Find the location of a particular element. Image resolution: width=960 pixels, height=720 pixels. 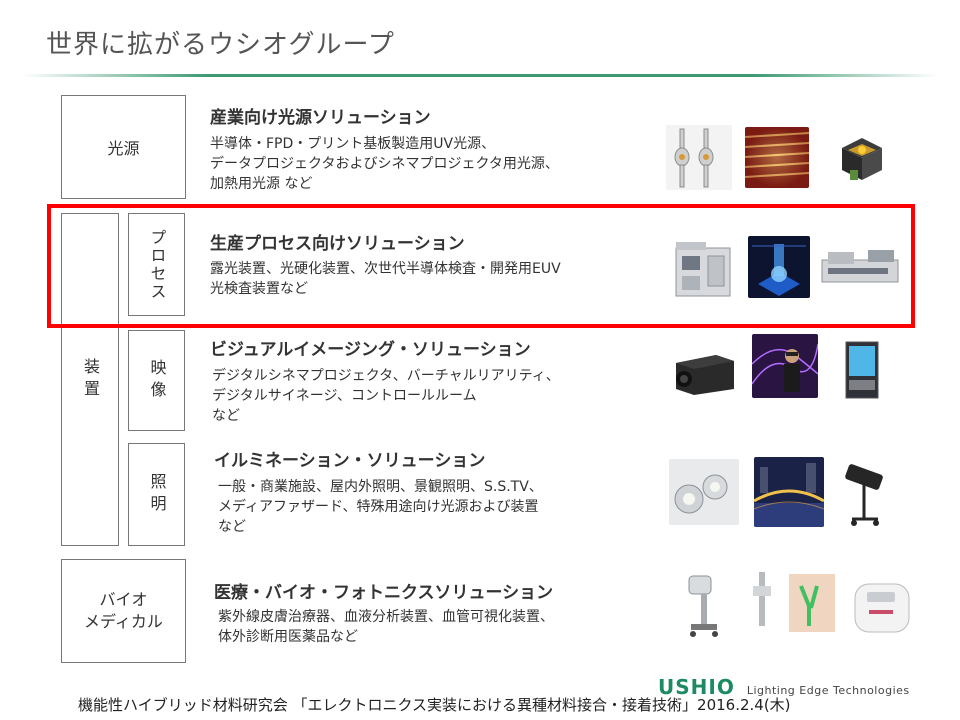

digital-signage-image is located at coordinates (862, 371).